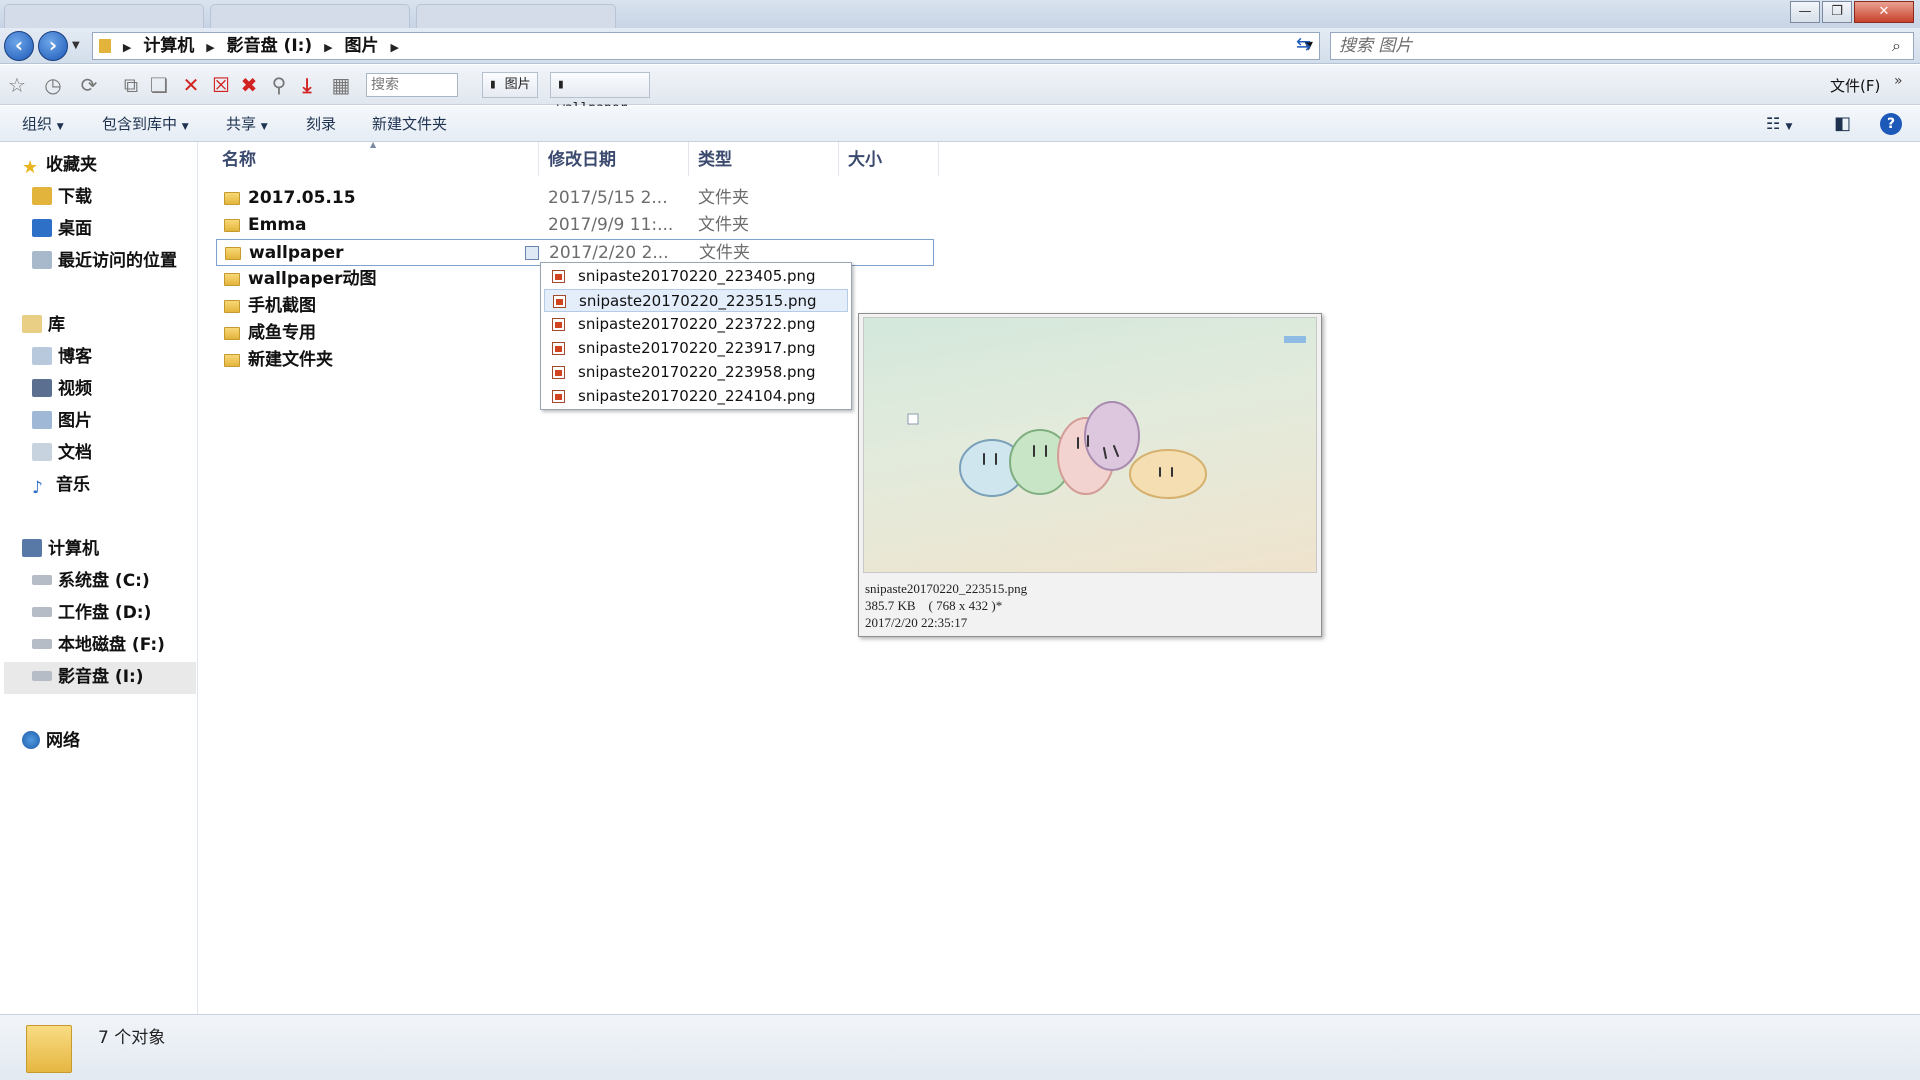 The width and height of the screenshot is (1920, 1080). What do you see at coordinates (1884, 12) in the screenshot?
I see `close-button: ✕` at bounding box center [1884, 12].